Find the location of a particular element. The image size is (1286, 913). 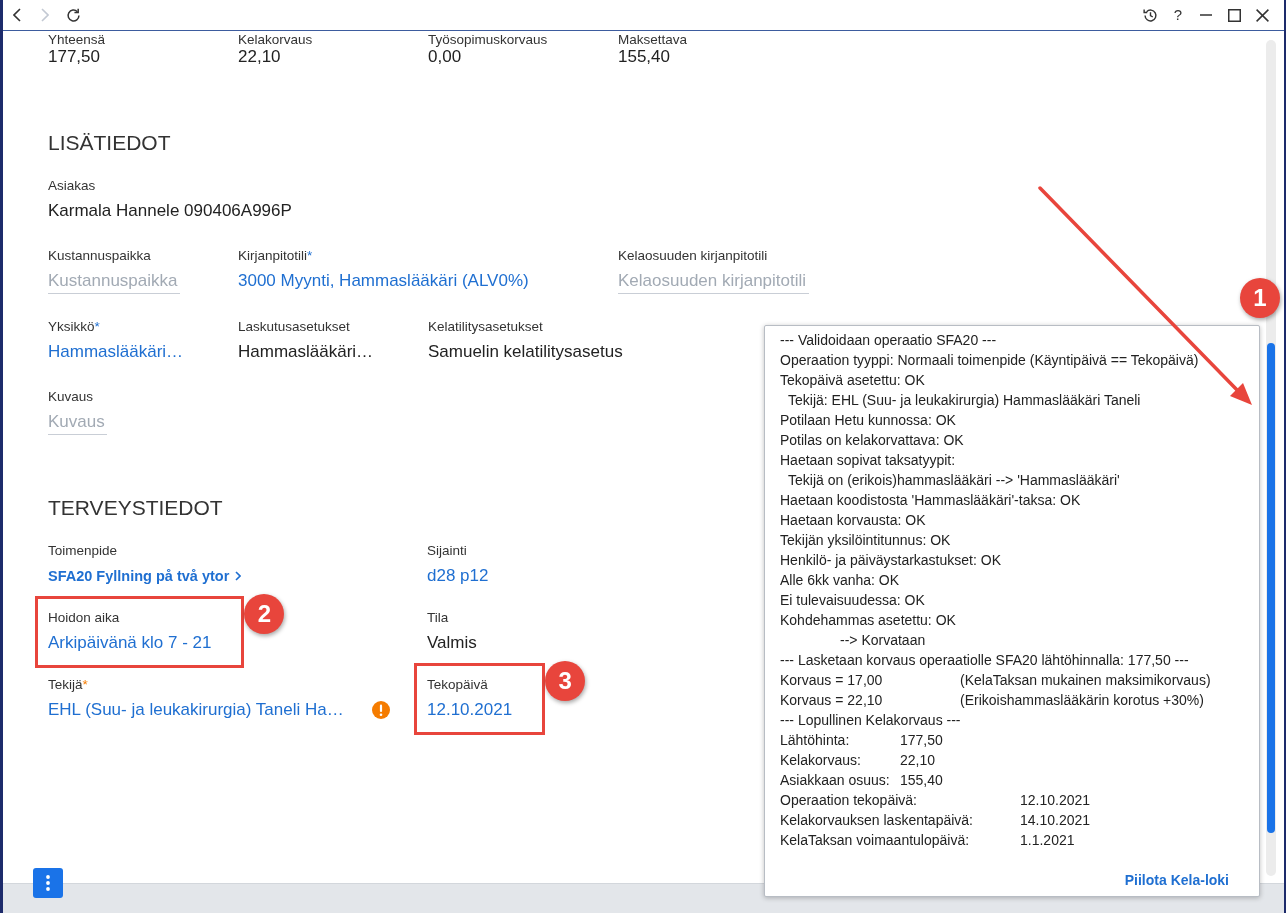

log-value: (Erikoishammaslääkärin korotus +30%) is located at coordinates (1082, 700).